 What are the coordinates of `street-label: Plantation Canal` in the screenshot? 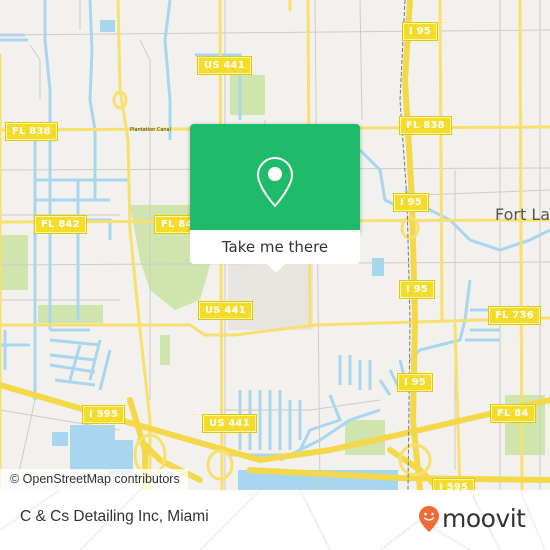 It's located at (151, 130).